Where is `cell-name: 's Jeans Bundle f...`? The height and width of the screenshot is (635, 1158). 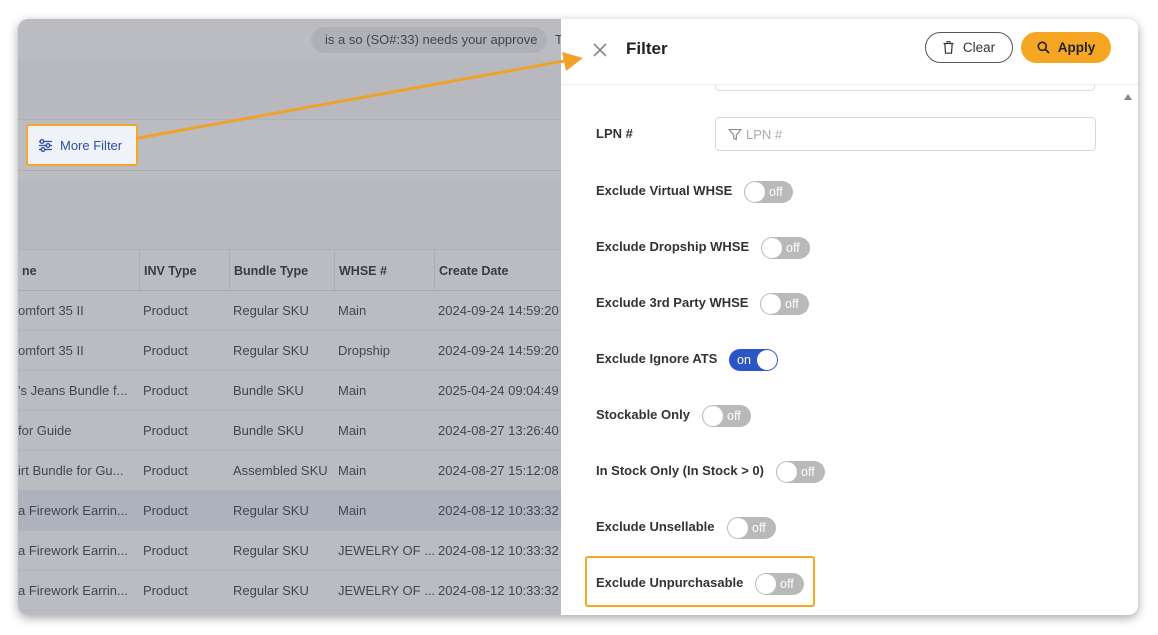 cell-name: 's Jeans Bundle f... is located at coordinates (73, 390).